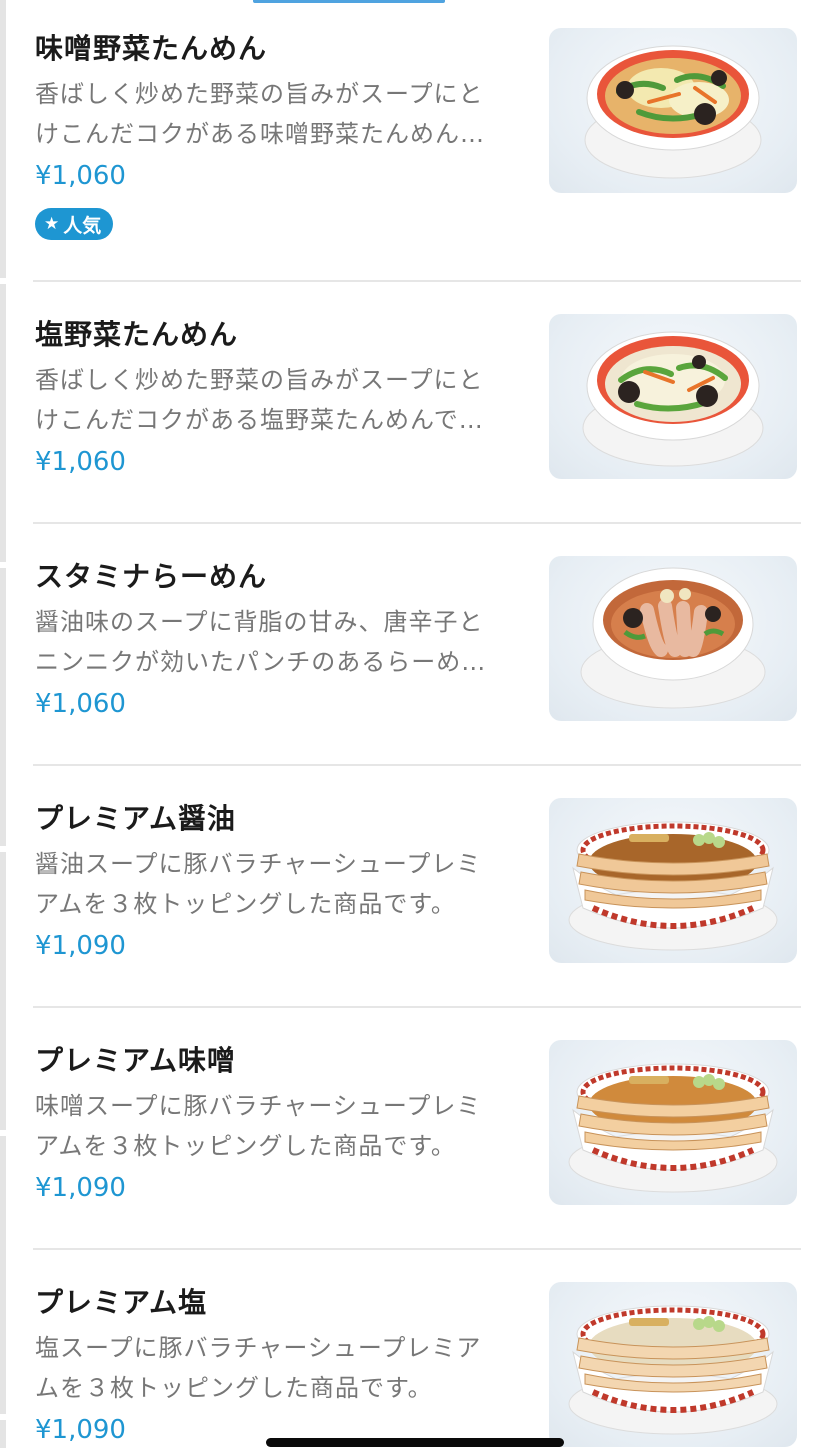  What do you see at coordinates (258, 864) in the screenshot?
I see `description-line: 醤油スープに豚バラチャーシュープレミ` at bounding box center [258, 864].